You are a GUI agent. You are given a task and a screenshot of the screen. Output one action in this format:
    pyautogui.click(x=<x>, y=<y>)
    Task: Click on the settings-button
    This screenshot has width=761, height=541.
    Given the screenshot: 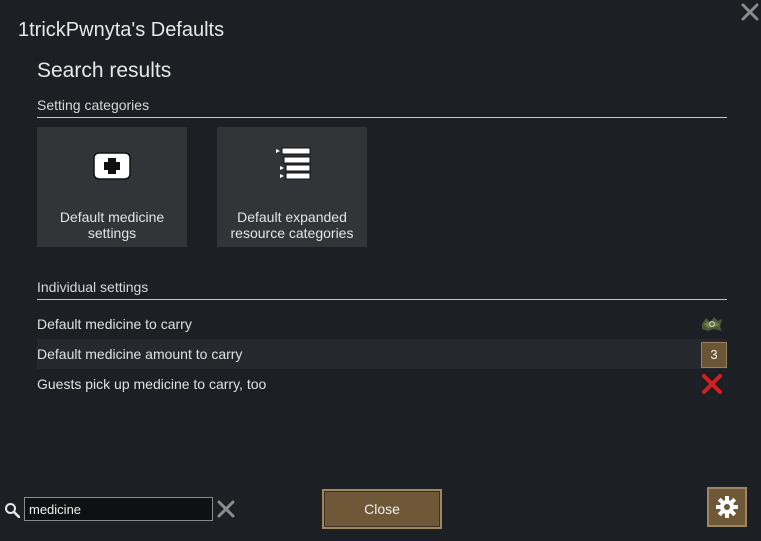 What is the action you would take?
    pyautogui.click(x=727, y=507)
    